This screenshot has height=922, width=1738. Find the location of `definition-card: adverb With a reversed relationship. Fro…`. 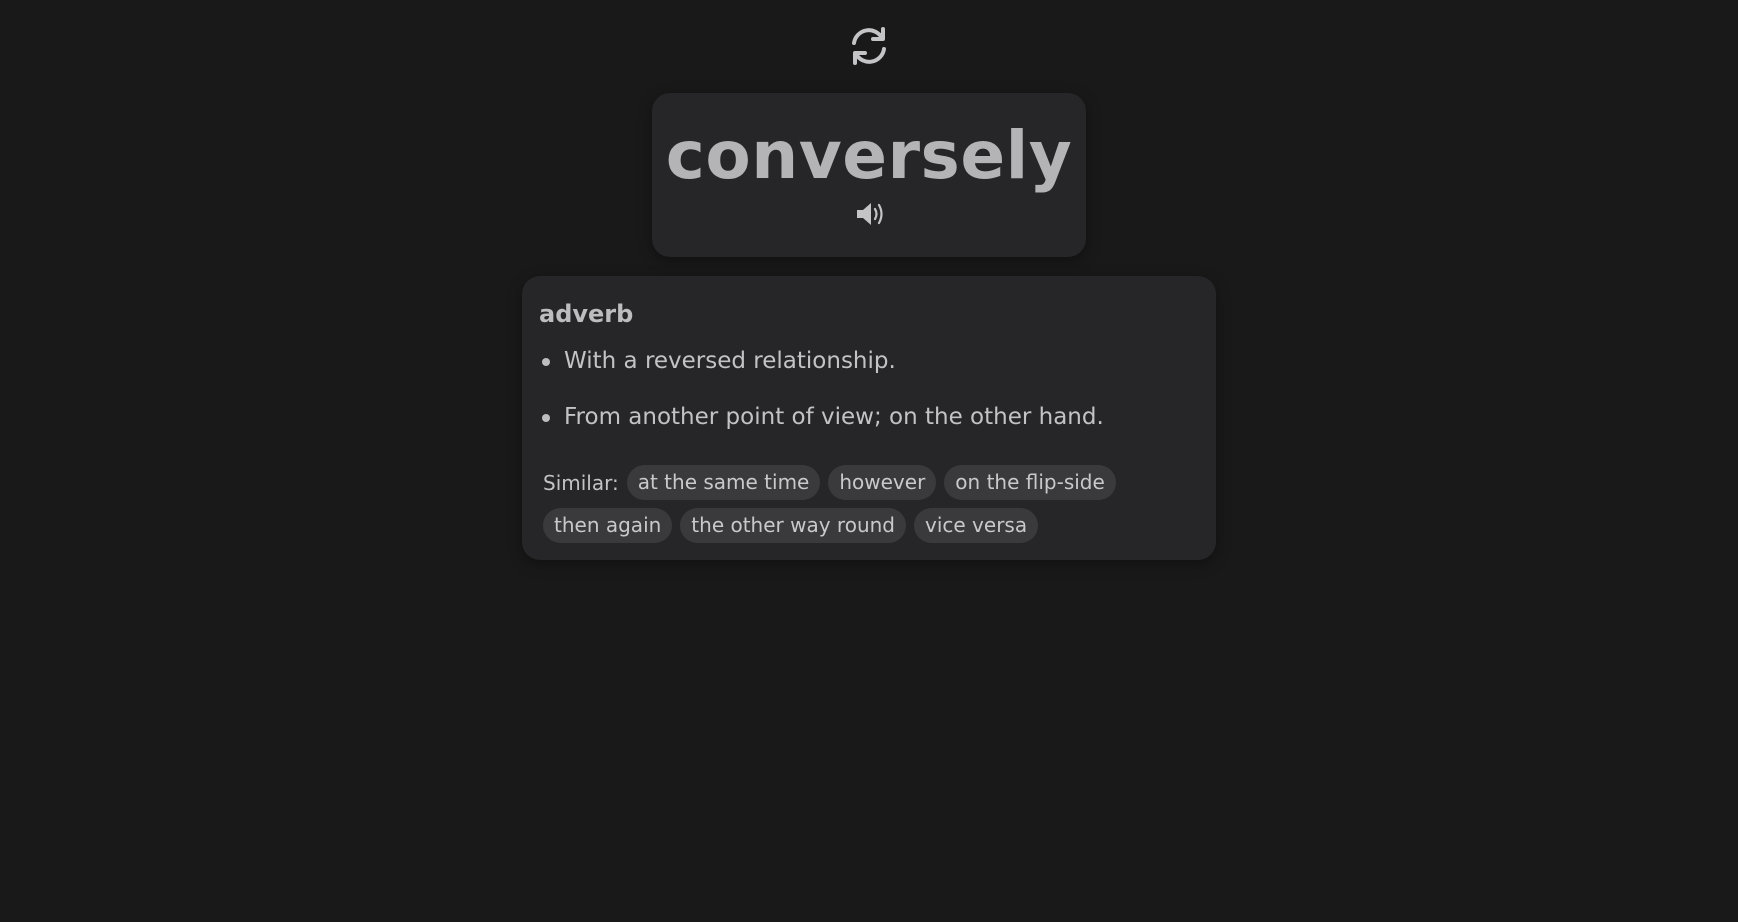

definition-card: adverb With a reversed relationship. Fro… is located at coordinates (869, 418).